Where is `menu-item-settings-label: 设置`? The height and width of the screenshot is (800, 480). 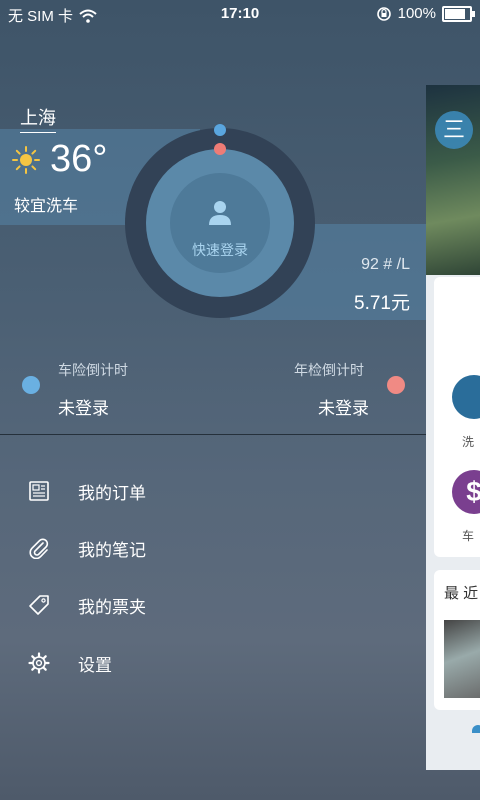
menu-item-settings-label: 设置 is located at coordinates (95, 665).